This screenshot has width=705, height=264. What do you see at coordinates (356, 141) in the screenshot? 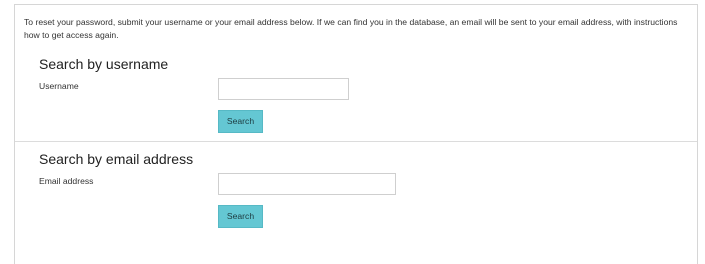
I see `section-divider` at bounding box center [356, 141].